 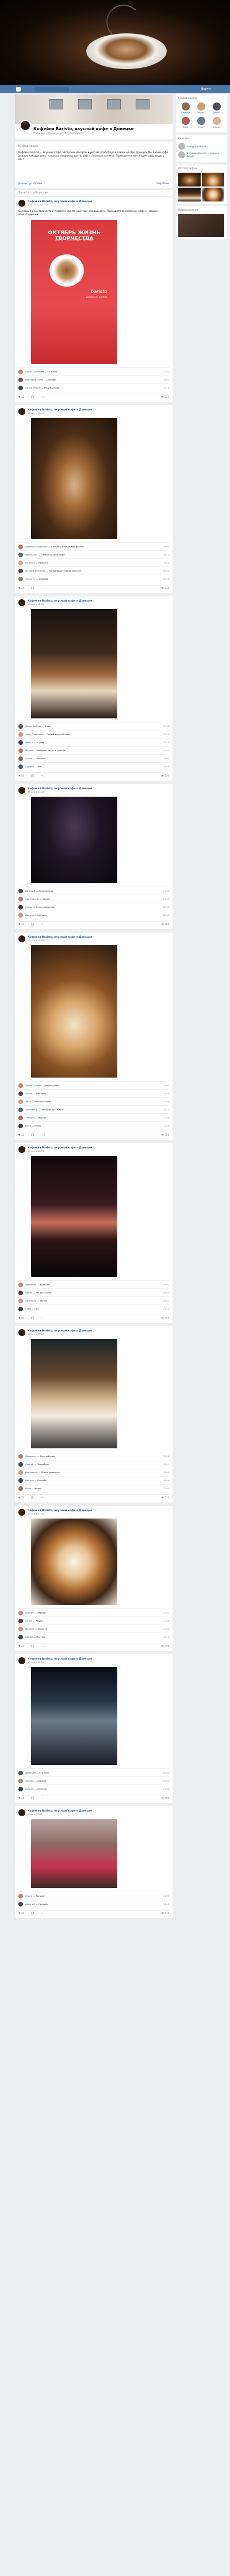 What do you see at coordinates (29, 1464) in the screenshot?
I see `comment-author: Сергей` at bounding box center [29, 1464].